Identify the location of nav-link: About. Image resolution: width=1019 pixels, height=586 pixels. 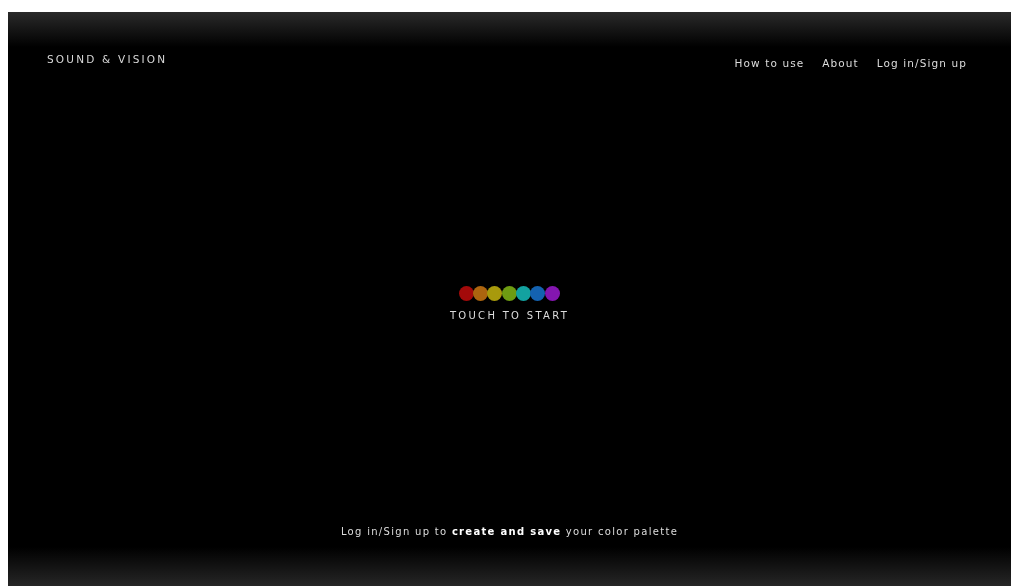
(840, 63).